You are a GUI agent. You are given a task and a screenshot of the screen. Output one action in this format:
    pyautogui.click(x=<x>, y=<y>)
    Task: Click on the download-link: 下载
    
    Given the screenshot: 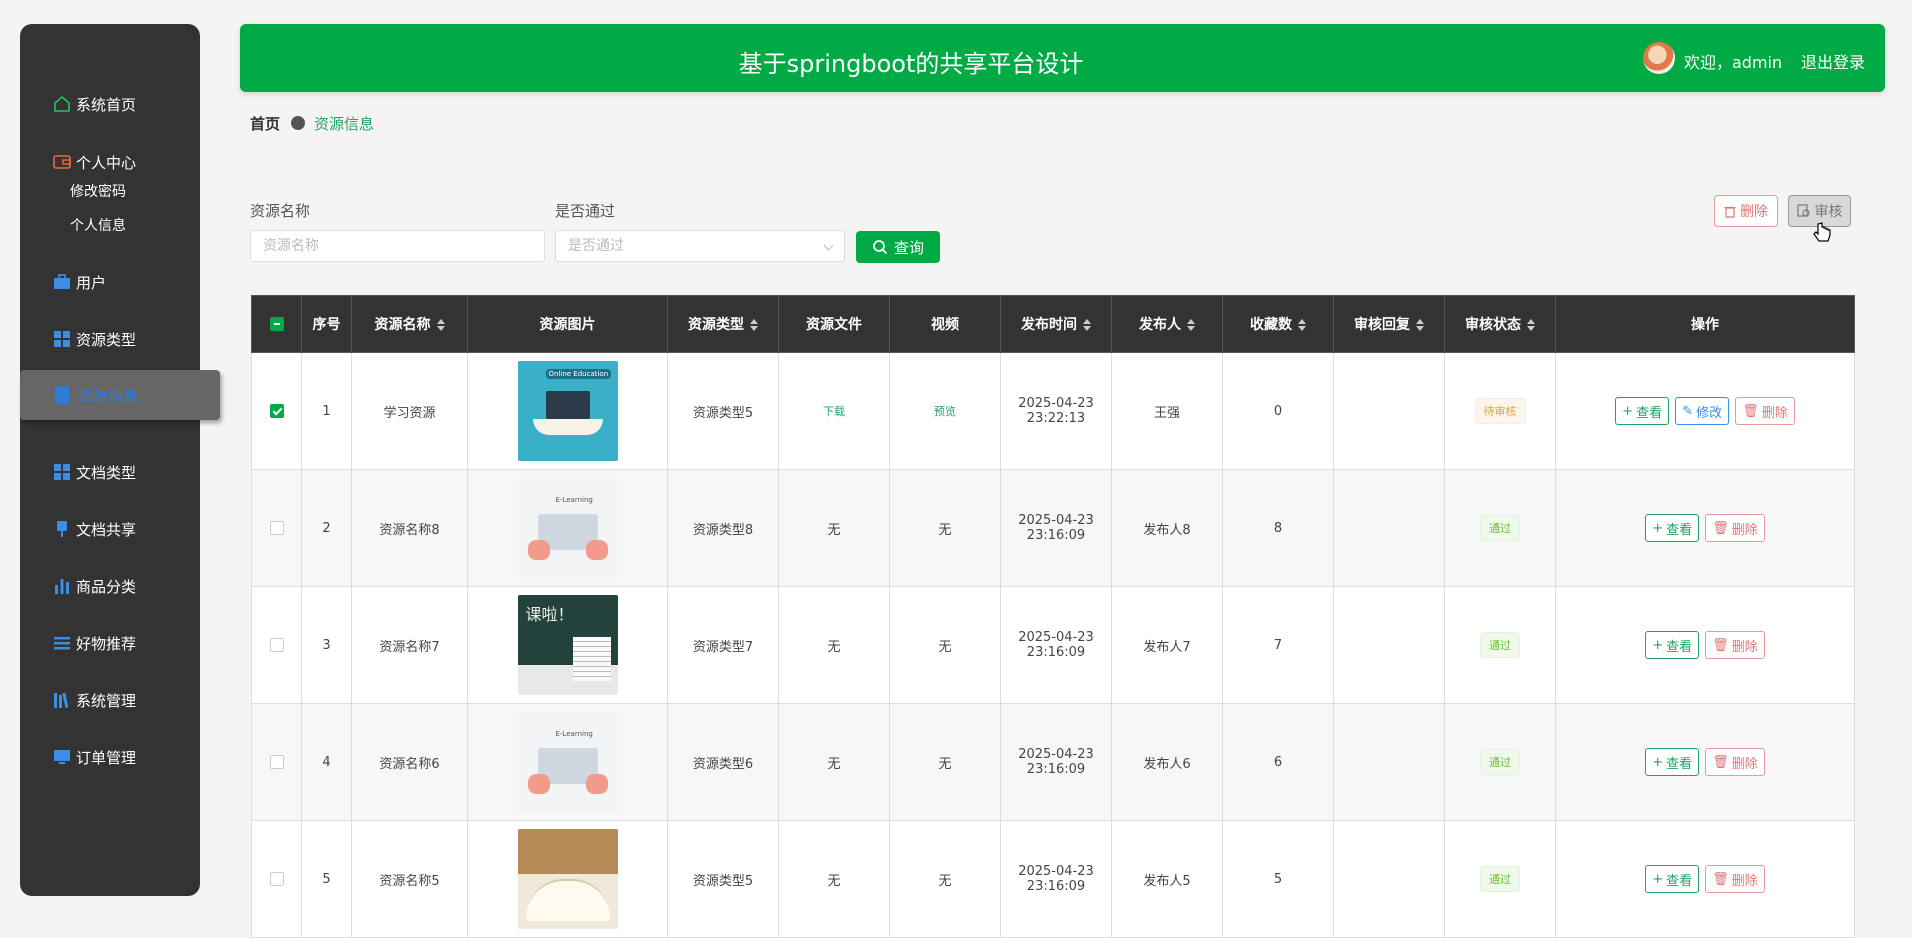 What is the action you would take?
    pyautogui.click(x=834, y=411)
    